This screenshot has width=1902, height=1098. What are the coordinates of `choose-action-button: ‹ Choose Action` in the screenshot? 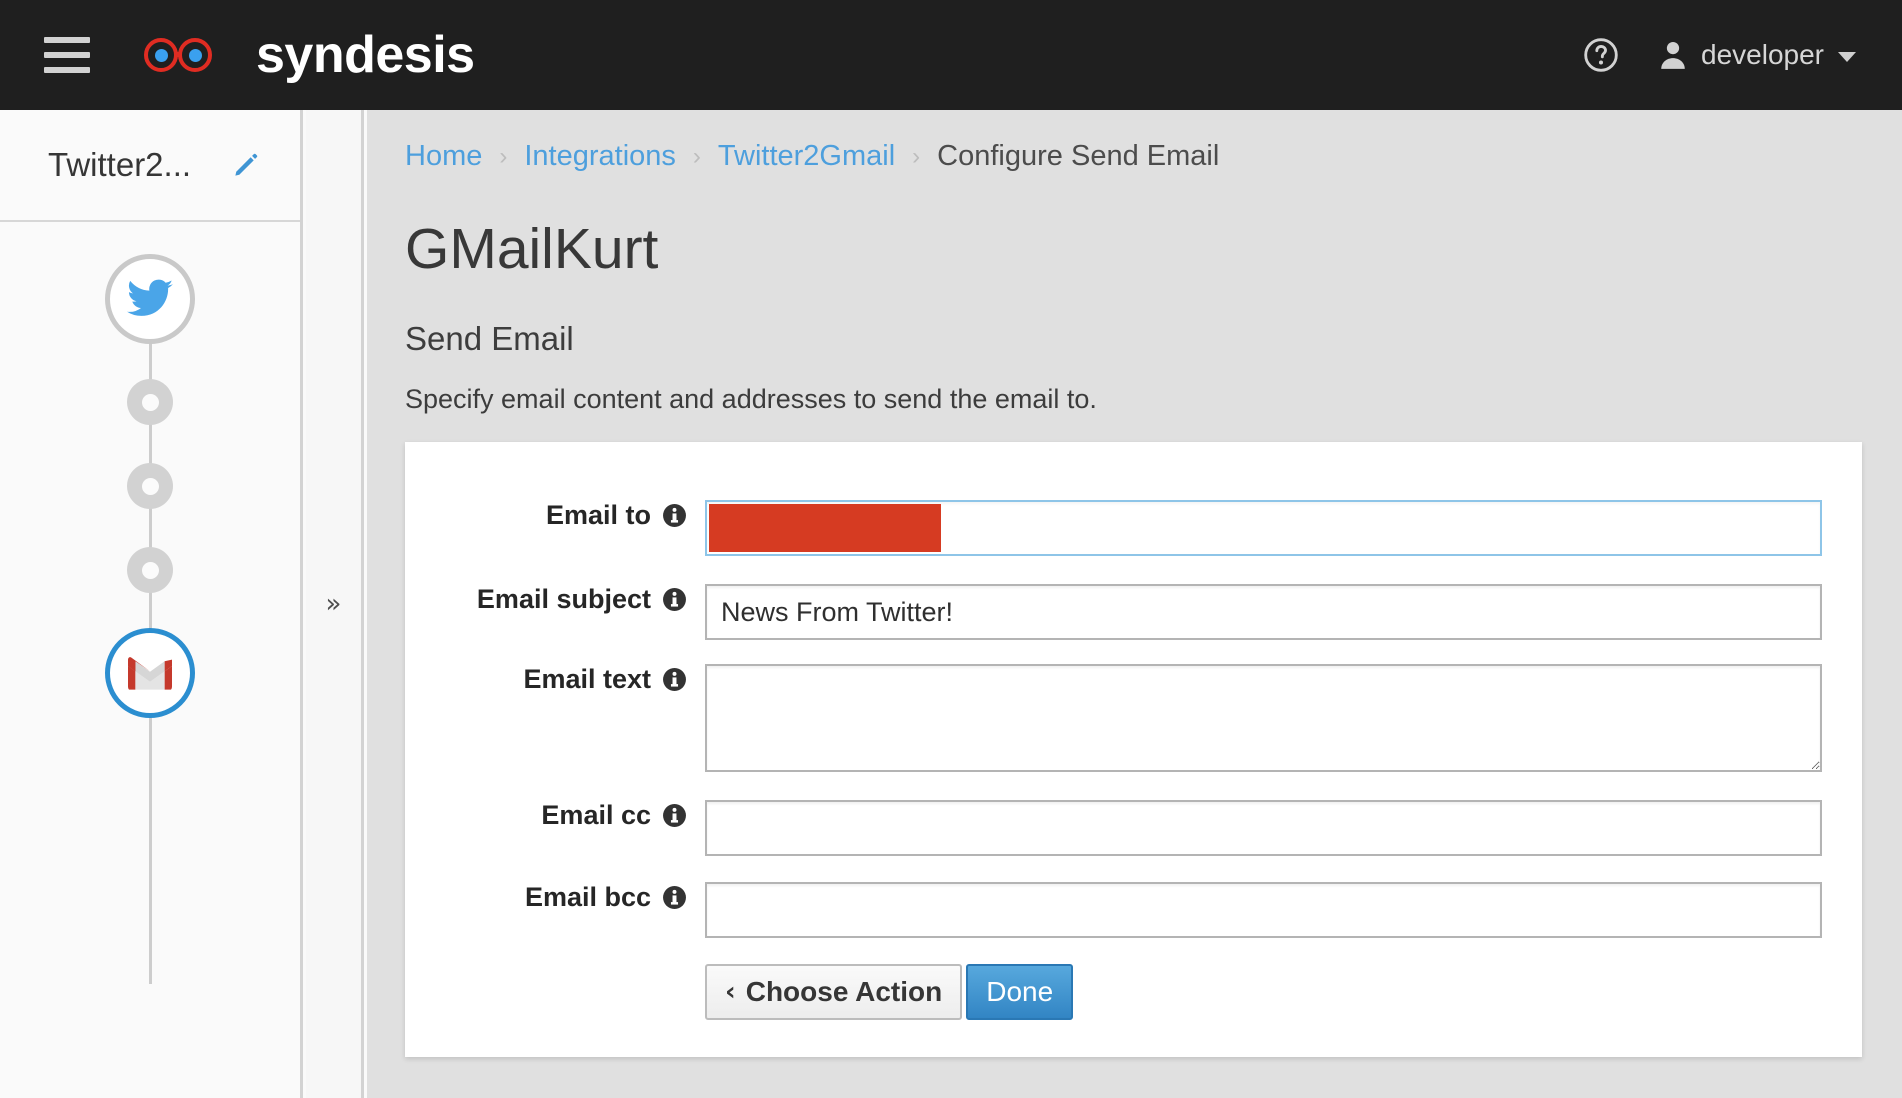 It's located at (834, 992).